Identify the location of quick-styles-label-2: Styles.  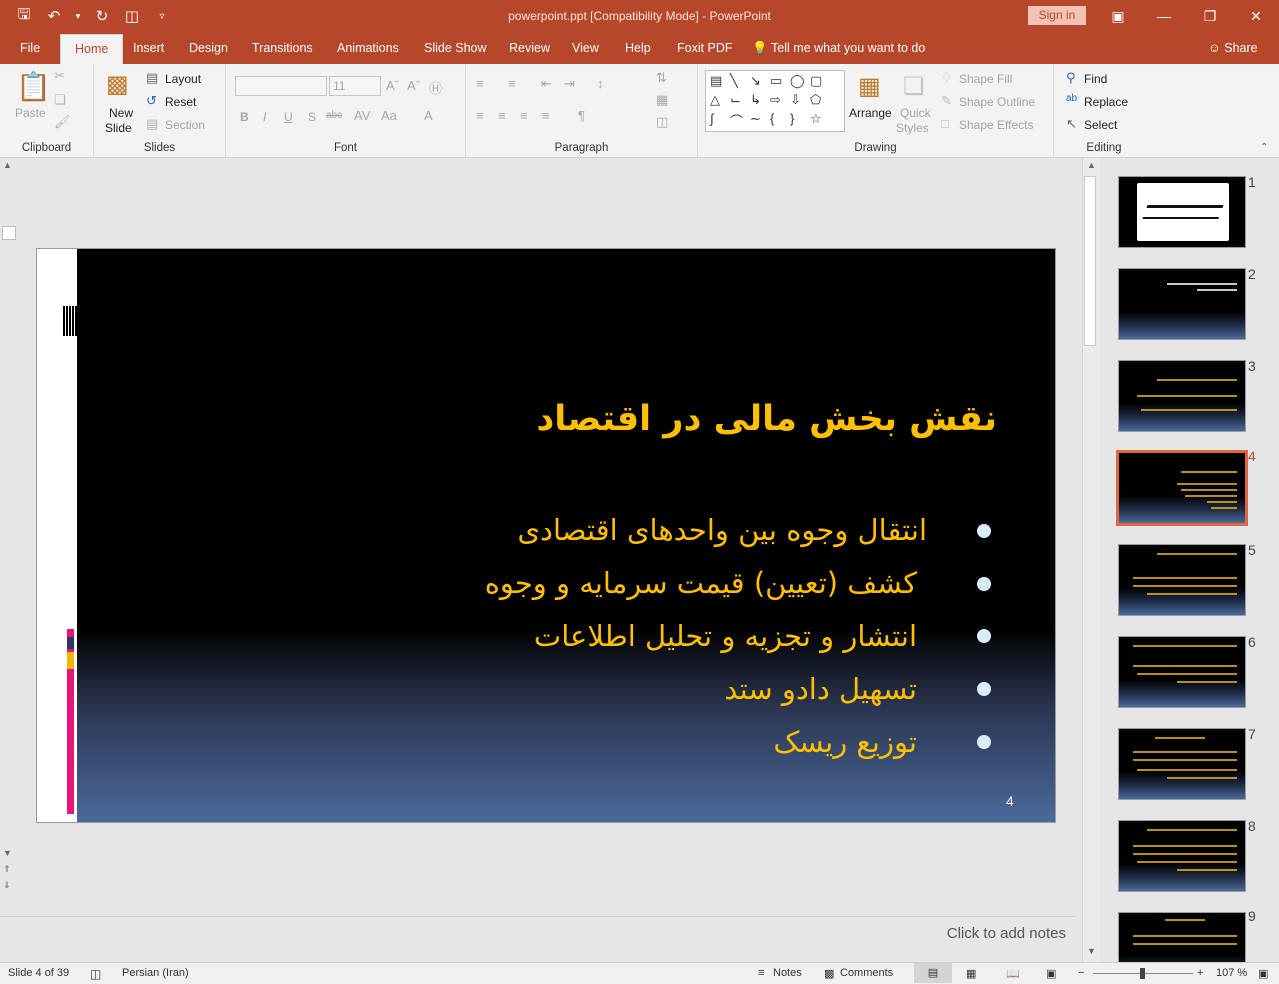
(912, 128).